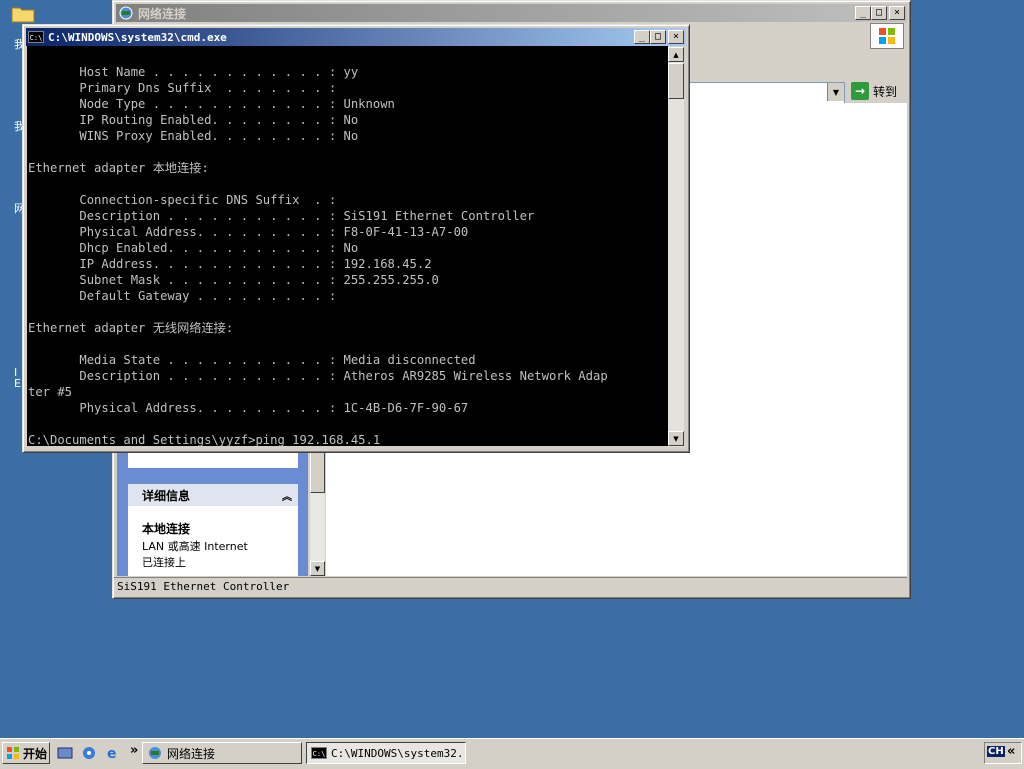 This screenshot has height=769, width=1024. Describe the element at coordinates (13, 753) in the screenshot. I see `start-flag-icon` at that location.